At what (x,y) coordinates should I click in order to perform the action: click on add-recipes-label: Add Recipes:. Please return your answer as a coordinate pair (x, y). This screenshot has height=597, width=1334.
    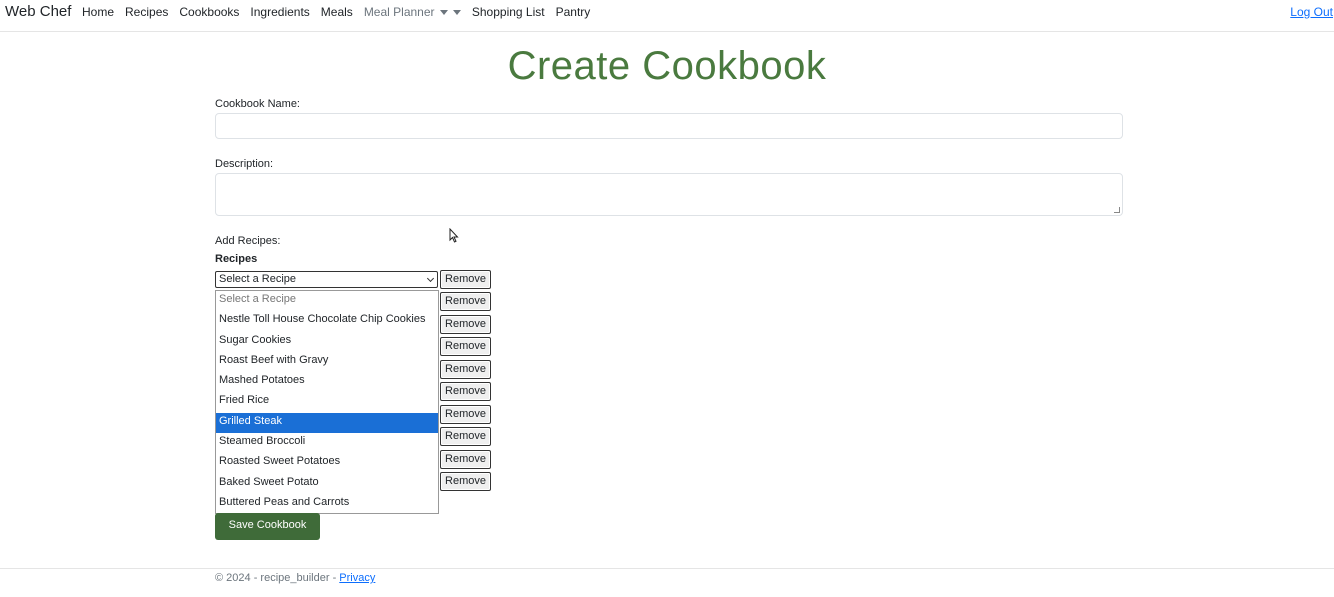
    Looking at the image, I should click on (248, 241).